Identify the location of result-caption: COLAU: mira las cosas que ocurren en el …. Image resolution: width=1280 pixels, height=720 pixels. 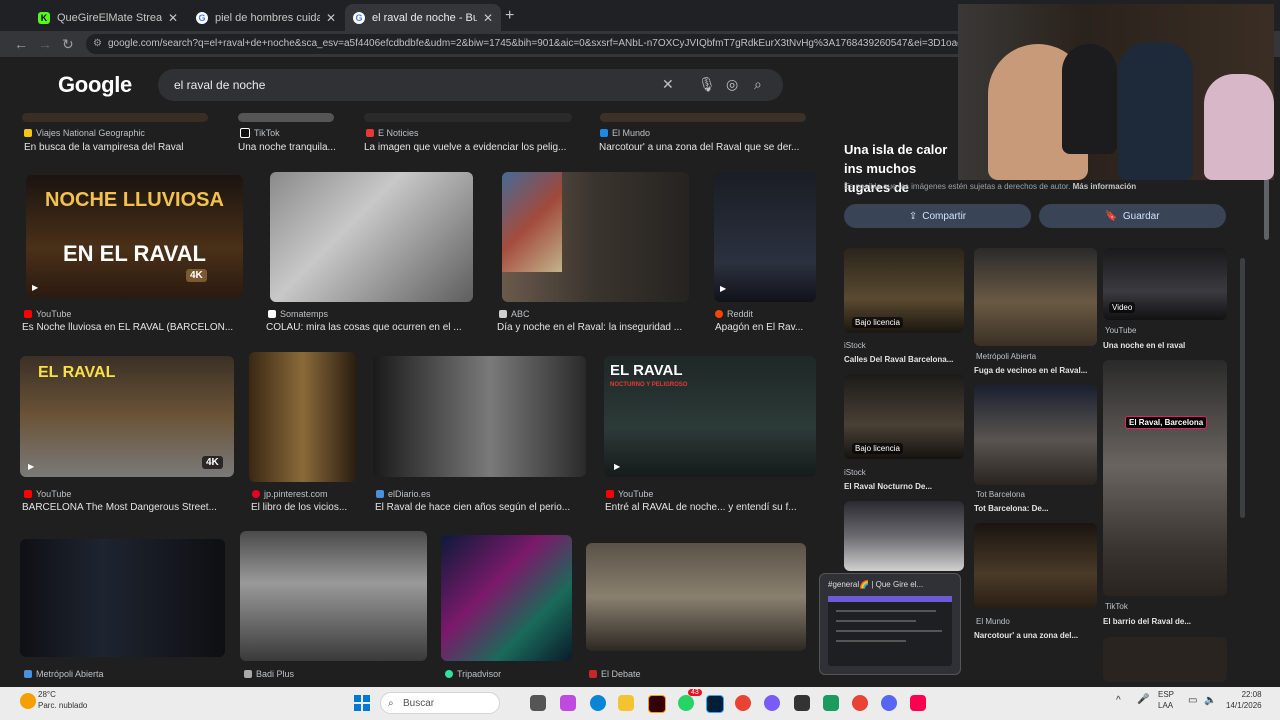
(371, 327).